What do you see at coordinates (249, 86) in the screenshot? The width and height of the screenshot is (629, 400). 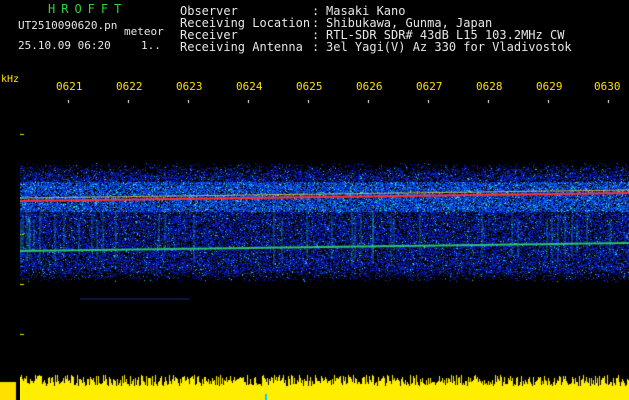 I see `time-tick-label: 0624` at bounding box center [249, 86].